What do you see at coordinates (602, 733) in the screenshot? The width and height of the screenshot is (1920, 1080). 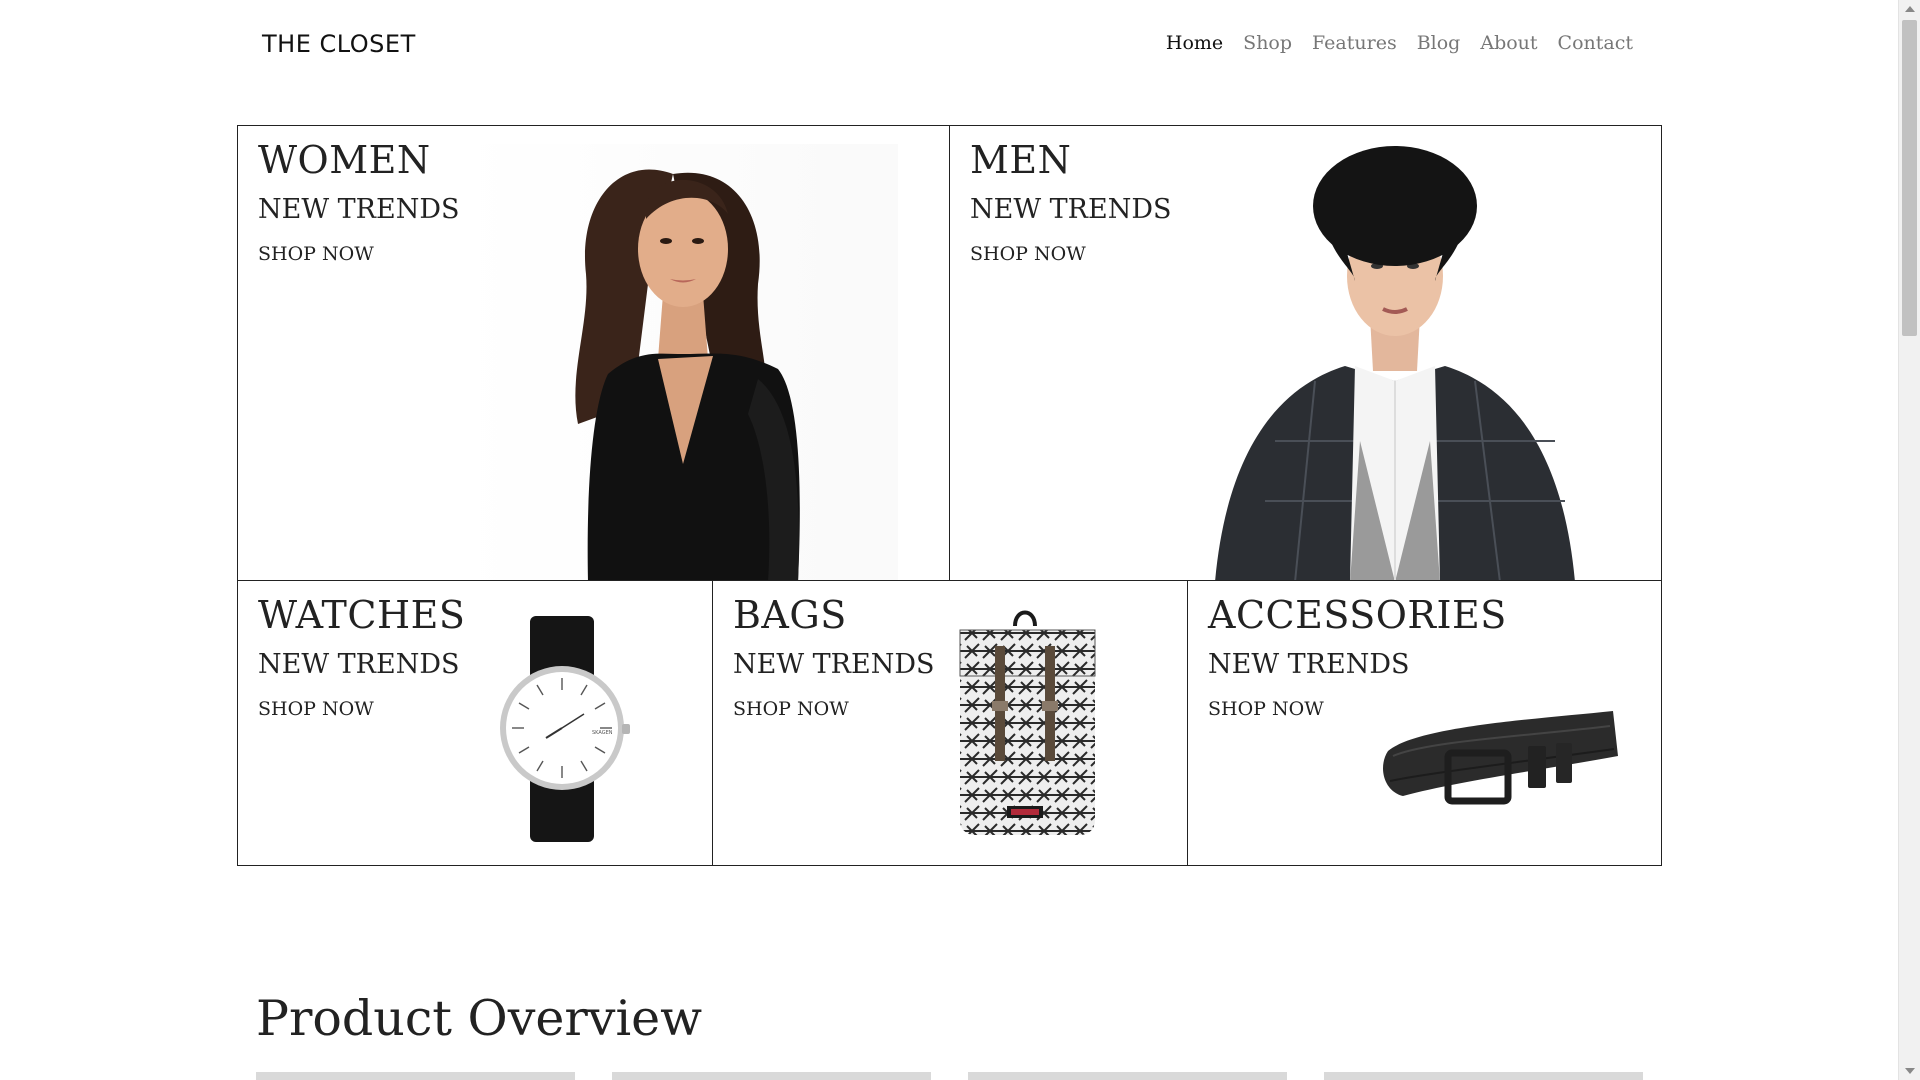 I see `watch-brand-text: SKAGEN` at bounding box center [602, 733].